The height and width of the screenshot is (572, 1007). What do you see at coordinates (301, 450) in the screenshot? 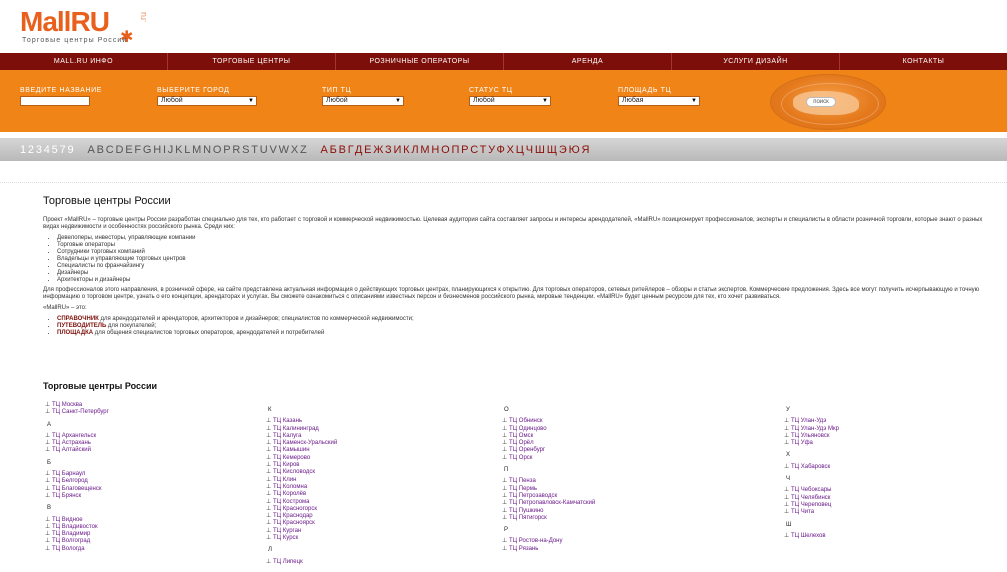
I see `city-link: ⊥ ТЦ Камышин` at bounding box center [301, 450].